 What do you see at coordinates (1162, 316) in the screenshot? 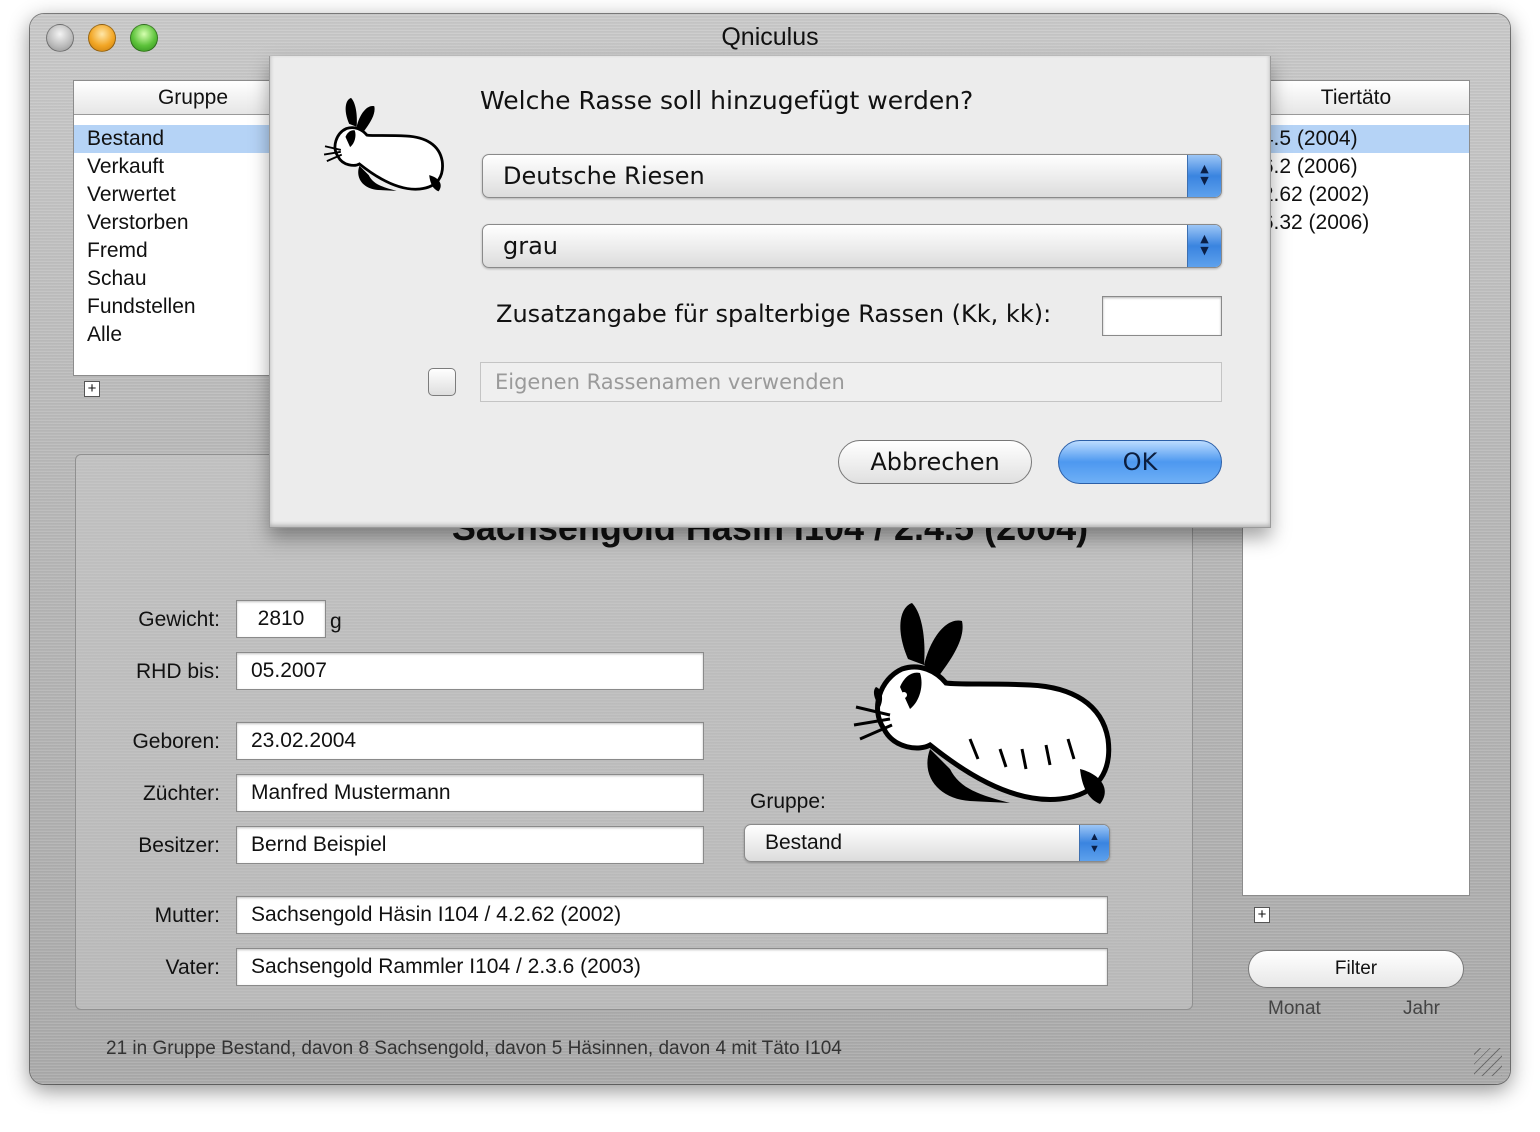
I see `extra-info-field` at bounding box center [1162, 316].